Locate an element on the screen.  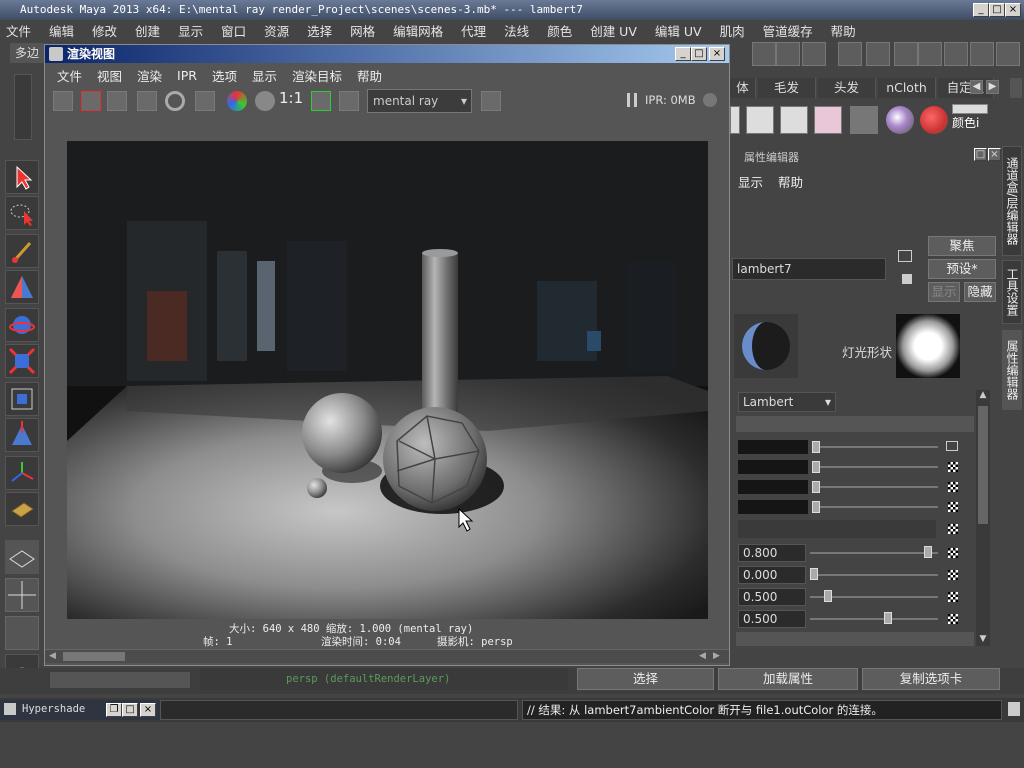
hypershade-close: × is located at coordinates (148, 710).